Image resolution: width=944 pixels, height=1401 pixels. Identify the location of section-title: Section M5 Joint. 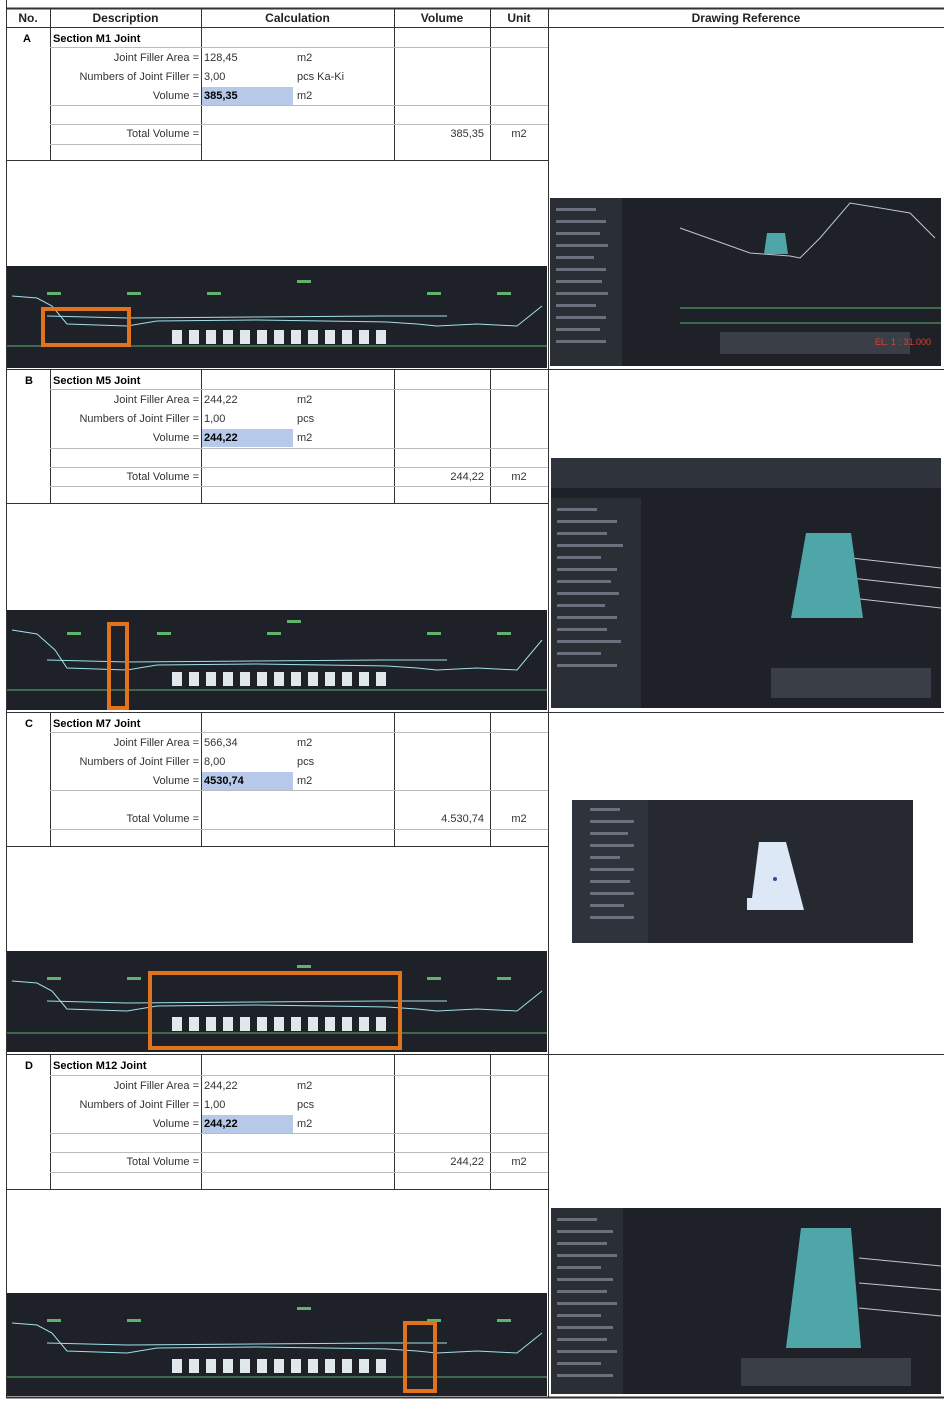
(97, 381).